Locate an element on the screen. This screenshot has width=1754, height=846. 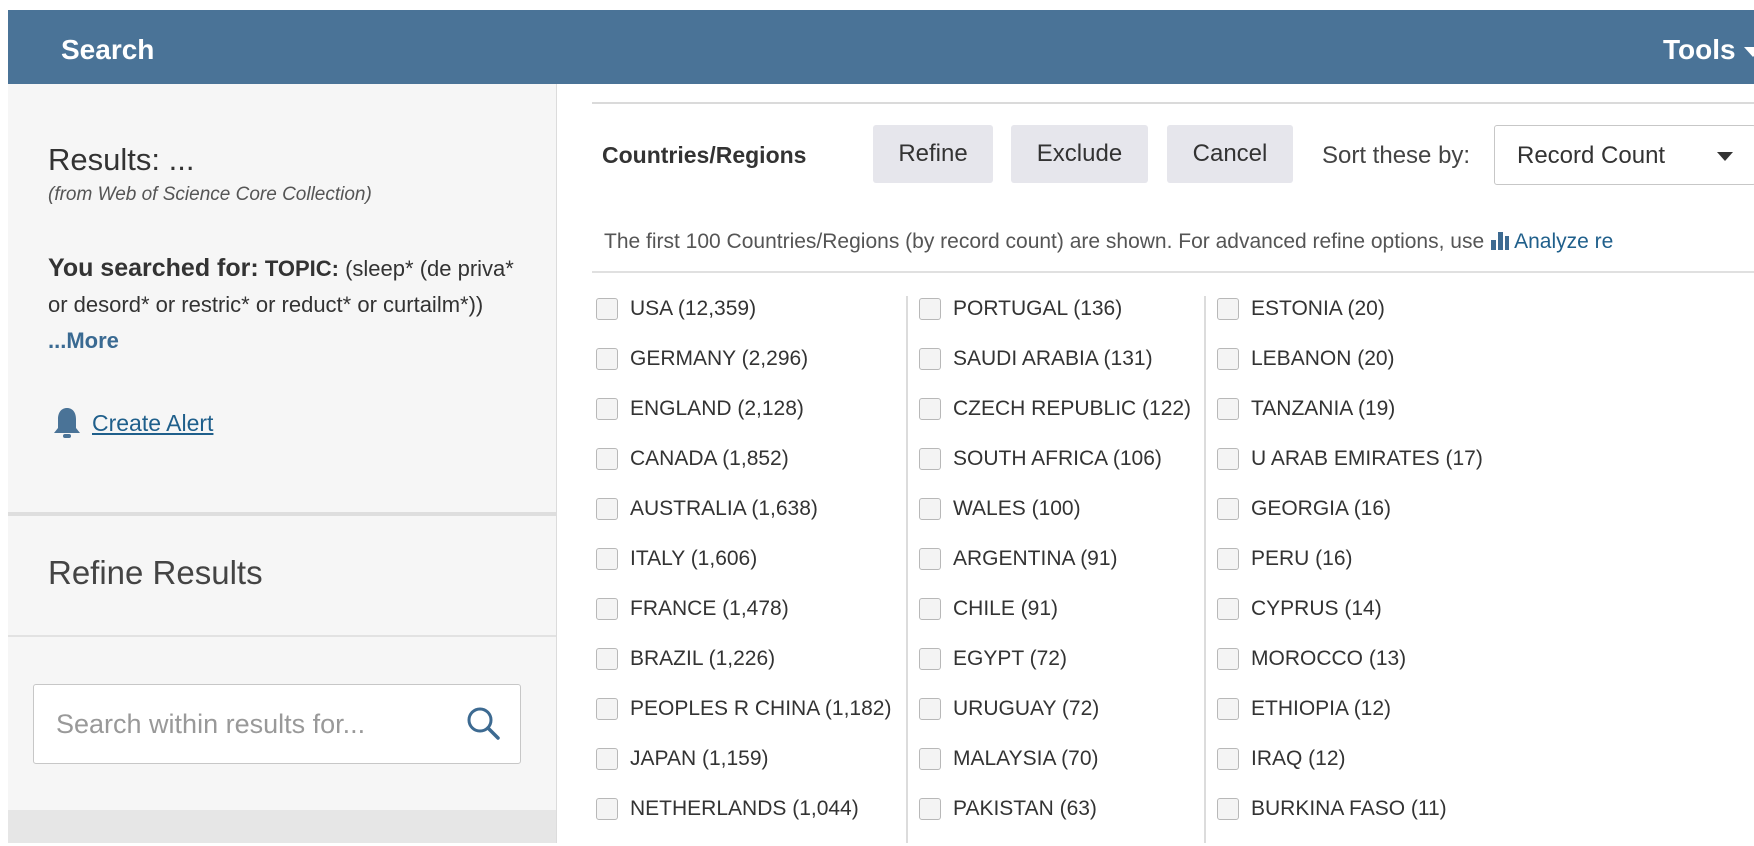
country-option: ARGENTINA (91) is located at coordinates (1055, 559).